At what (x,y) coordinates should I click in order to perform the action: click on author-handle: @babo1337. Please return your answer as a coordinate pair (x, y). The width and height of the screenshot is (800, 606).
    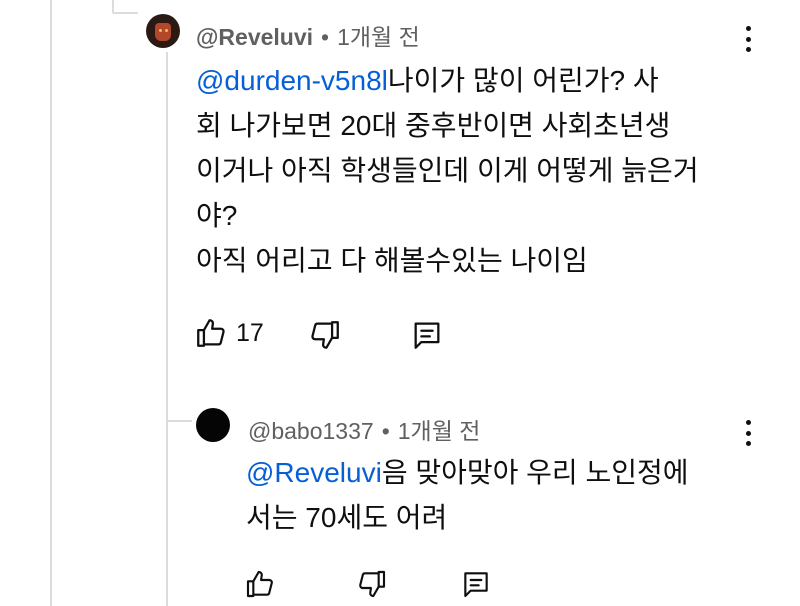
    Looking at the image, I should click on (311, 431).